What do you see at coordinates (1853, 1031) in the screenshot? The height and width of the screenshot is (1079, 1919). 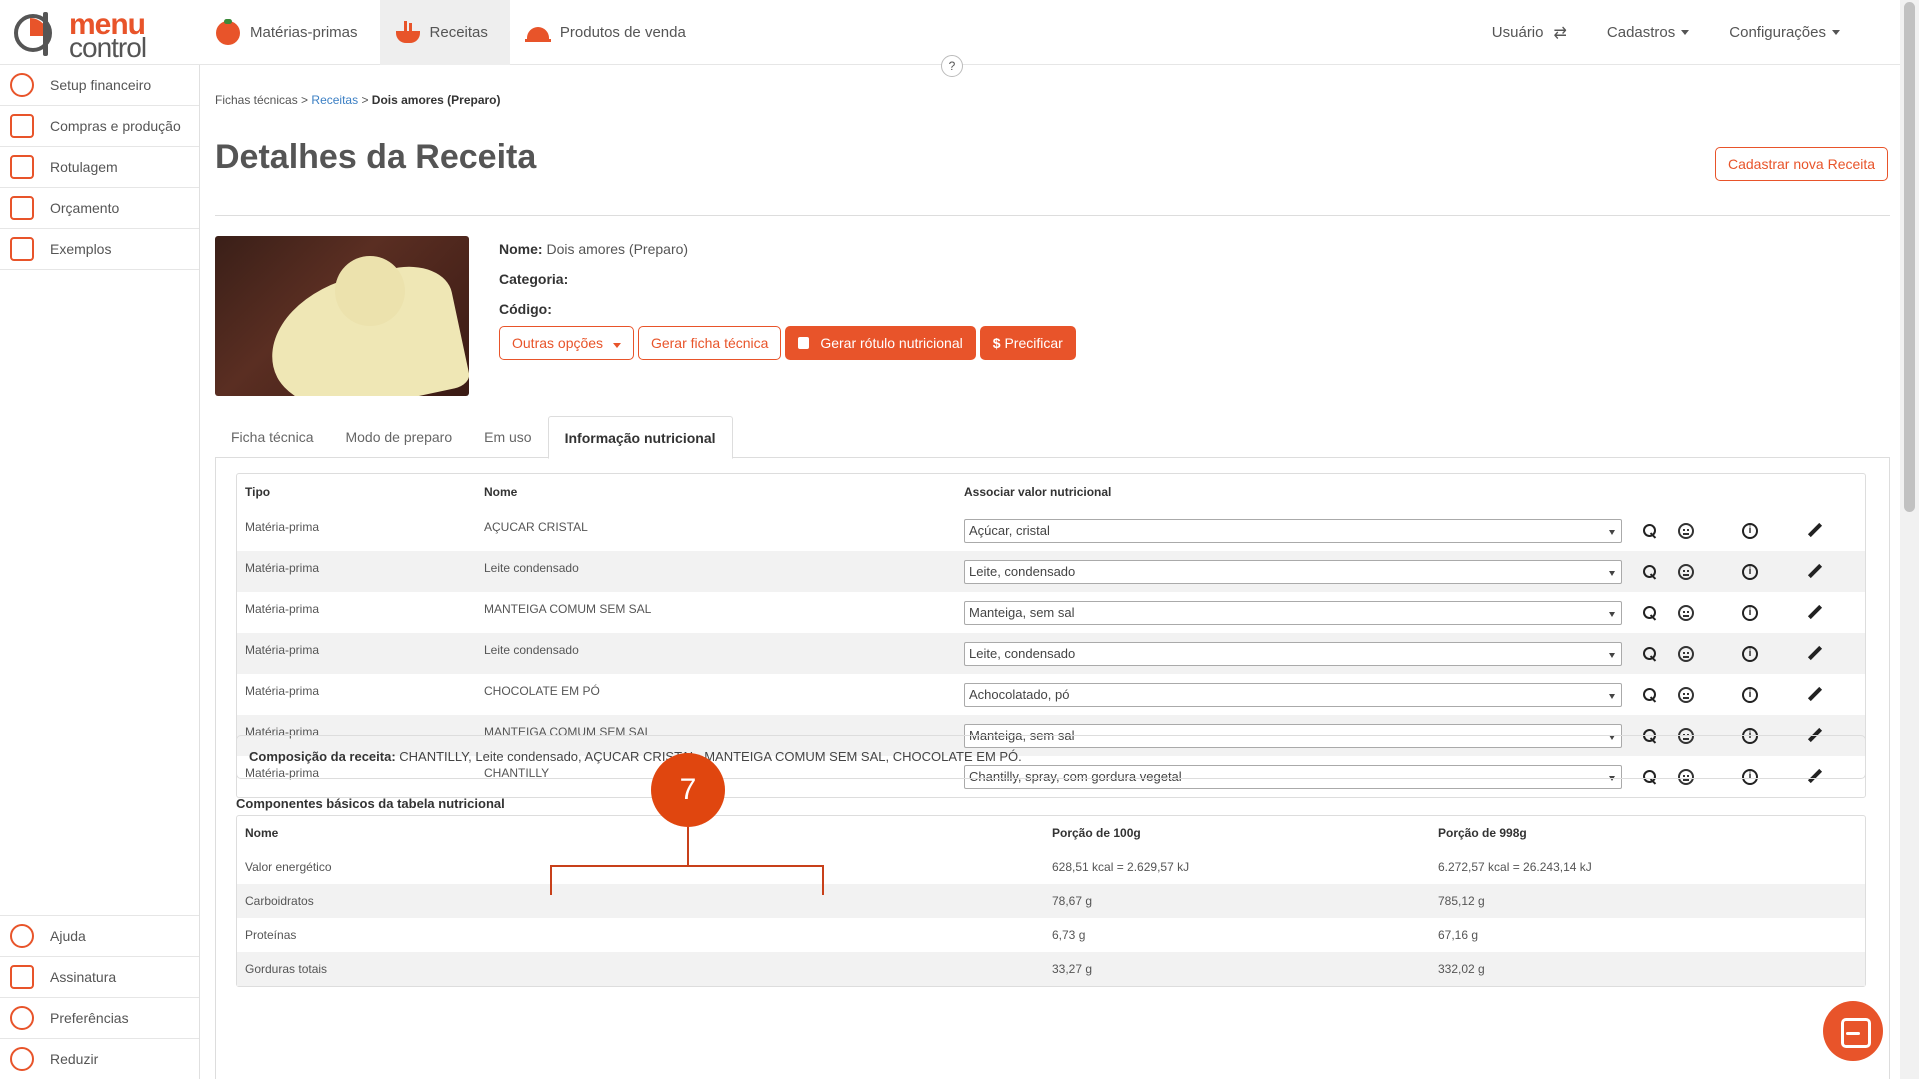 I see `chat-support-icon` at bounding box center [1853, 1031].